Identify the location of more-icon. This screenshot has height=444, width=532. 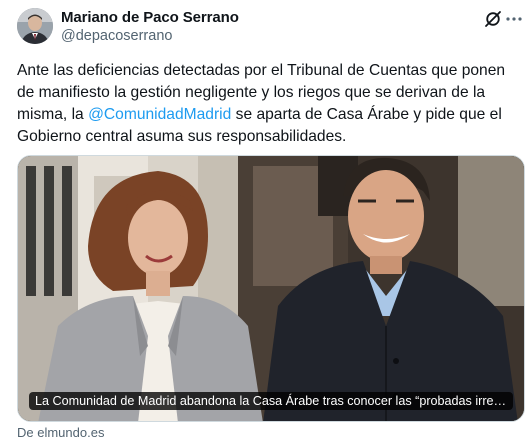
(514, 19).